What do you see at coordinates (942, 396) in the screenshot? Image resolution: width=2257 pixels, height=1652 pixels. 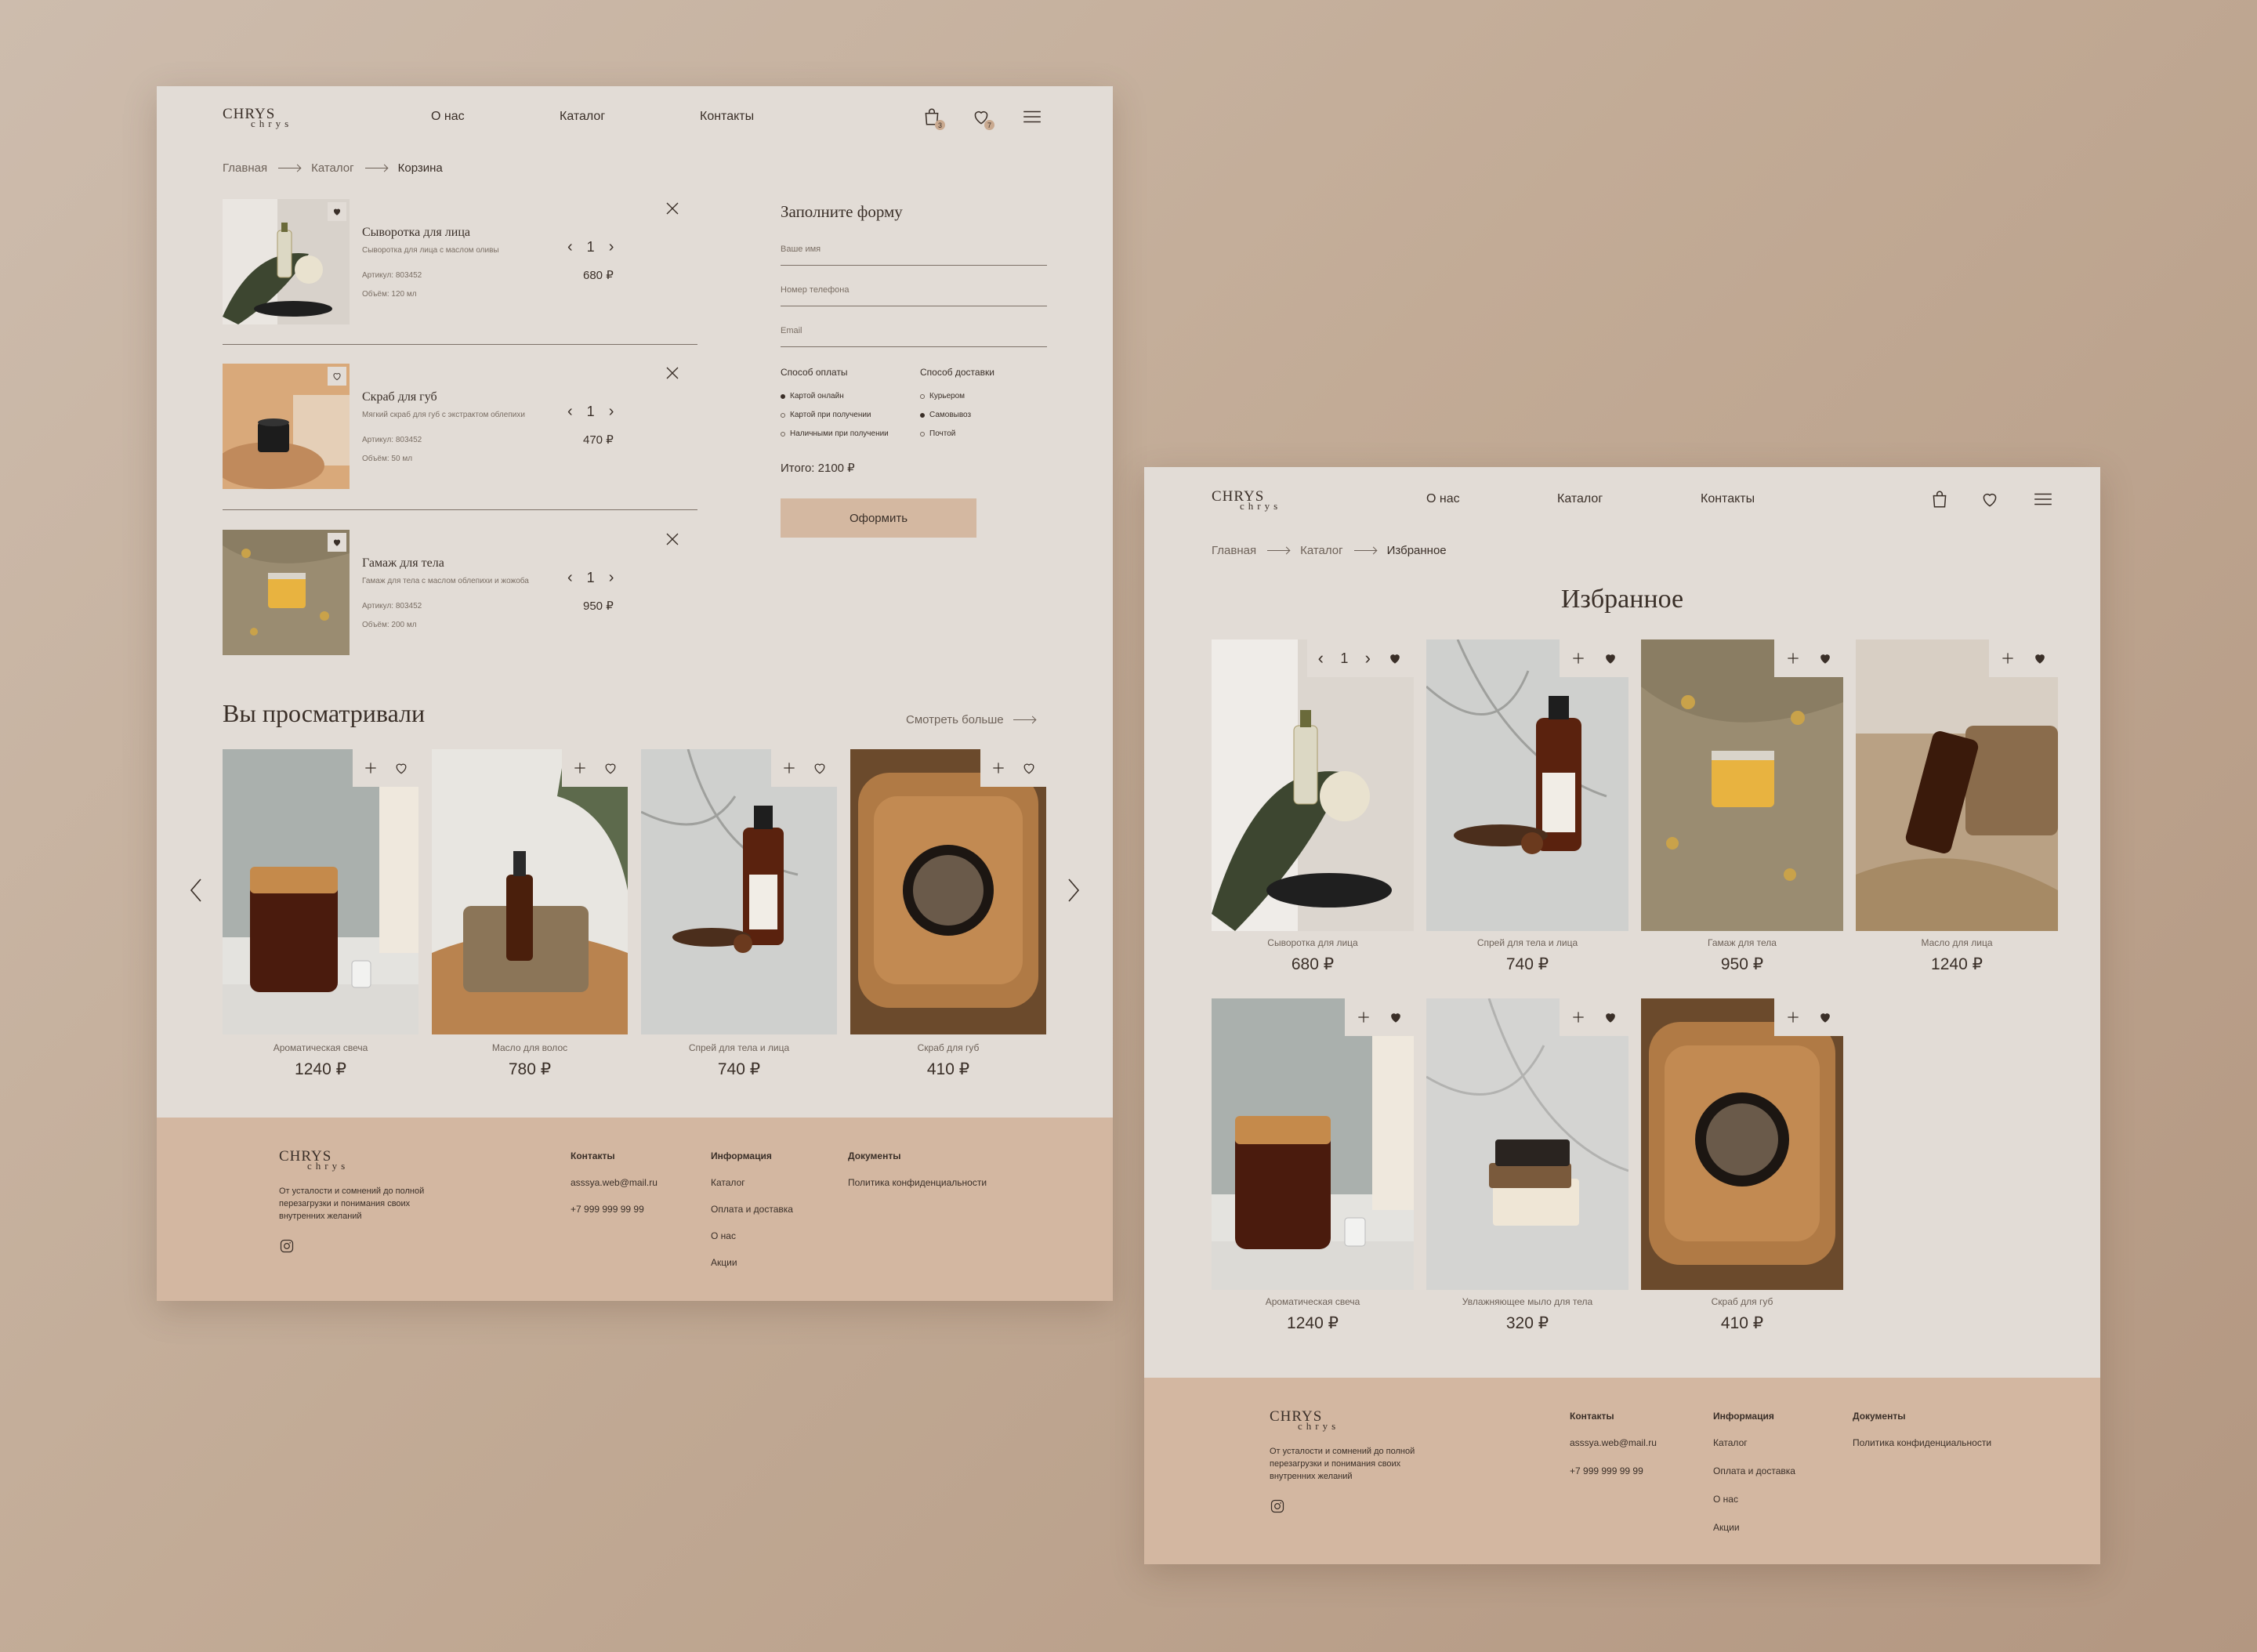 I see `delivery-option: Курьером` at bounding box center [942, 396].